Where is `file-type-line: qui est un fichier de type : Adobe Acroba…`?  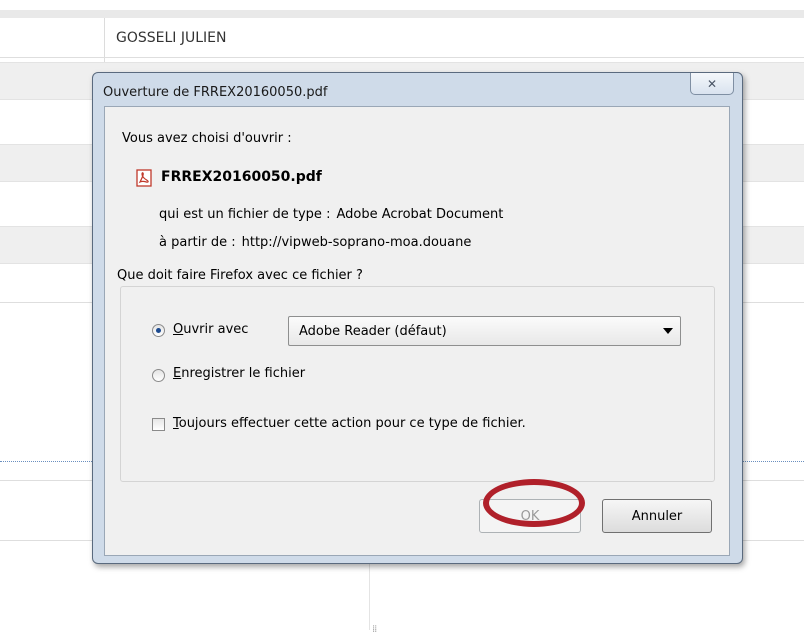 file-type-line: qui est un fichier de type : Adobe Acroba… is located at coordinates (331, 214).